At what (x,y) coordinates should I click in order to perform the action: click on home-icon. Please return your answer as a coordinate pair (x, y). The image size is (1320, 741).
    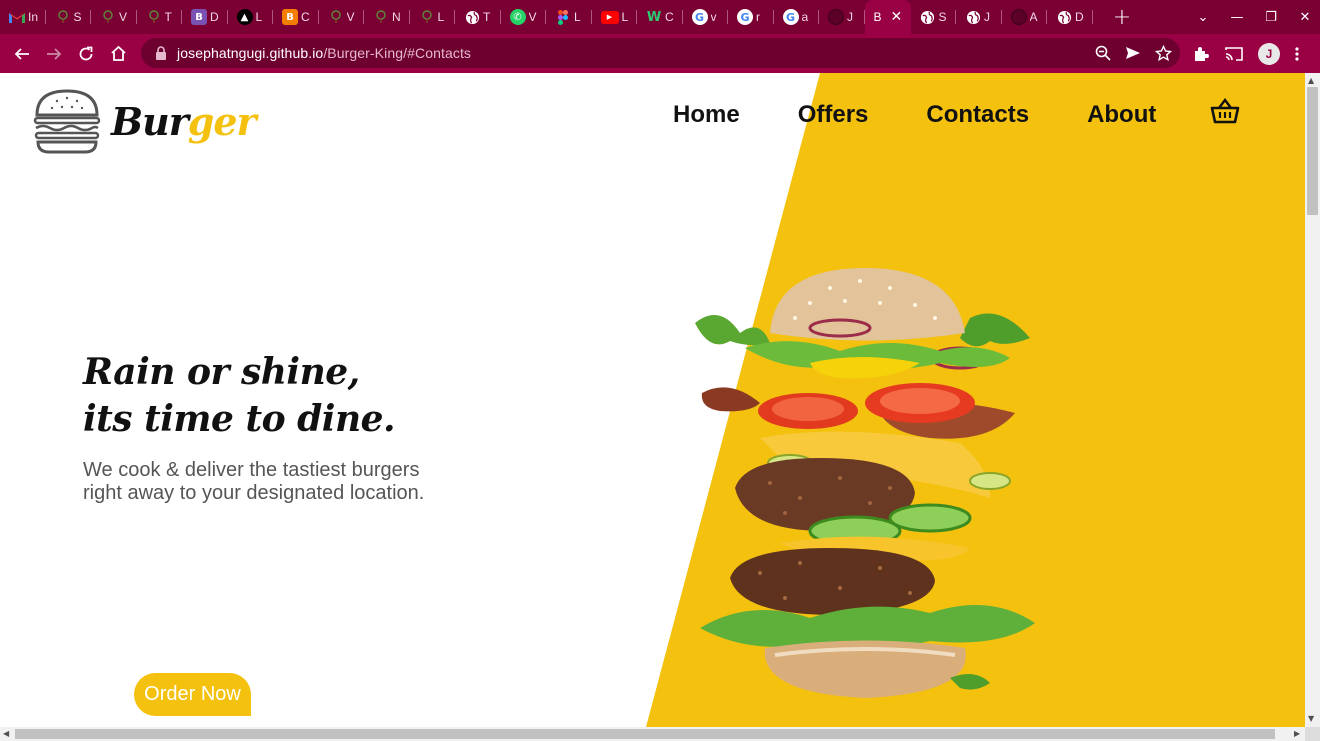
    Looking at the image, I should click on (118, 53).